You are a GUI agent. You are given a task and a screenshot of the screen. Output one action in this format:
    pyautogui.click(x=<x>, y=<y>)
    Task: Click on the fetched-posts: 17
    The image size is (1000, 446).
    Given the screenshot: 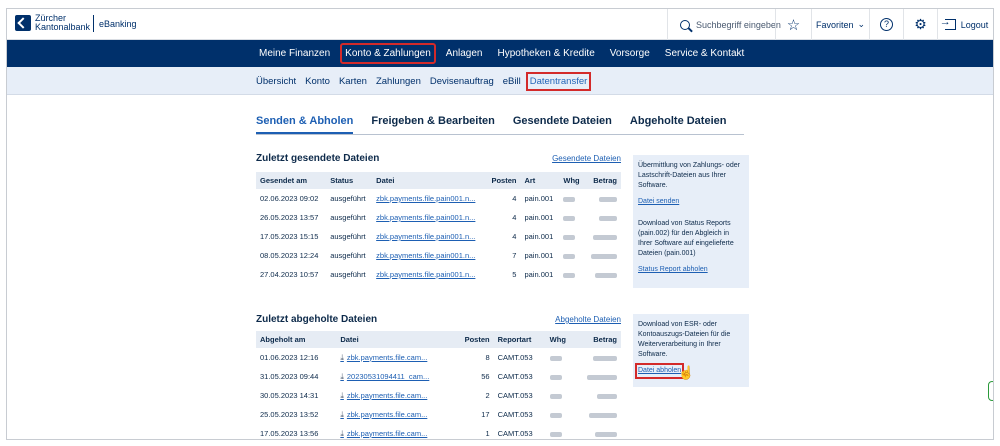 What is the action you would take?
    pyautogui.click(x=485, y=414)
    